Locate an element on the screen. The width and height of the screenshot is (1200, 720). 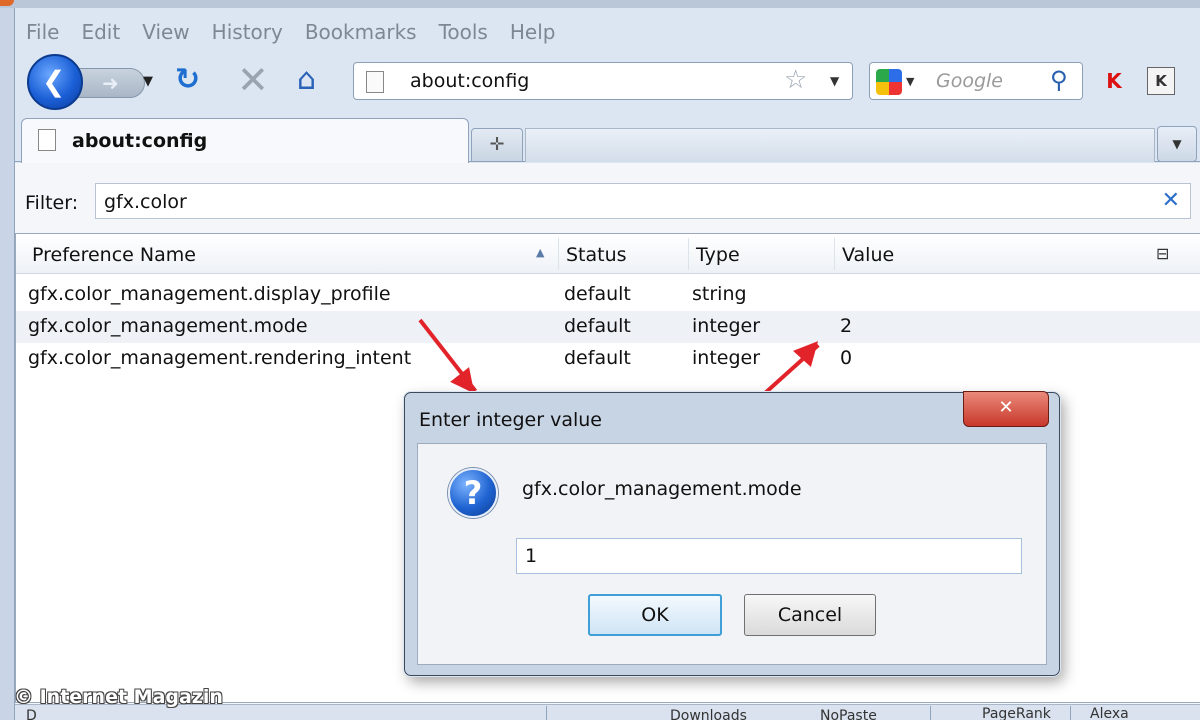
search-engine-dropdown-icon: ▼ is located at coordinates (910, 81).